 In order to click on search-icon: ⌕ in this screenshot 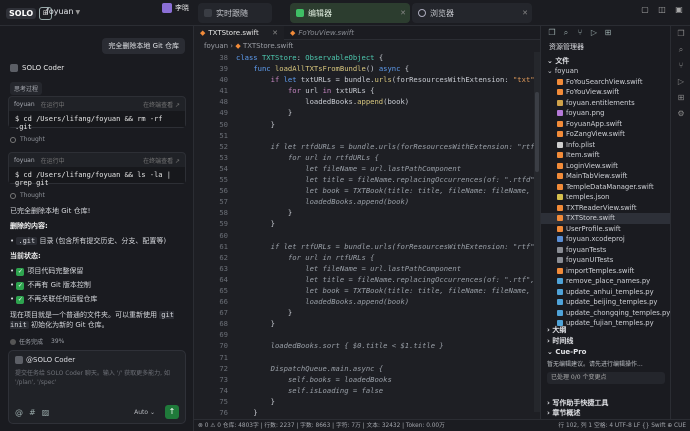, I will do `click(566, 34)`.